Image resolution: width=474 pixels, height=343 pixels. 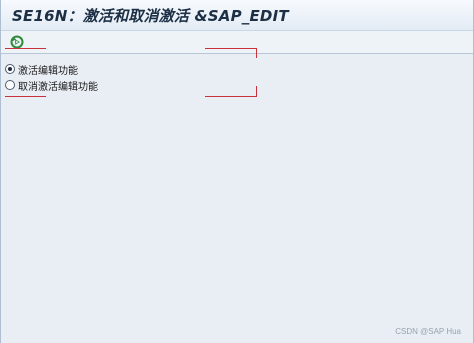 What do you see at coordinates (25, 48) in the screenshot?
I see `annotation-line-toolbar-left` at bounding box center [25, 48].